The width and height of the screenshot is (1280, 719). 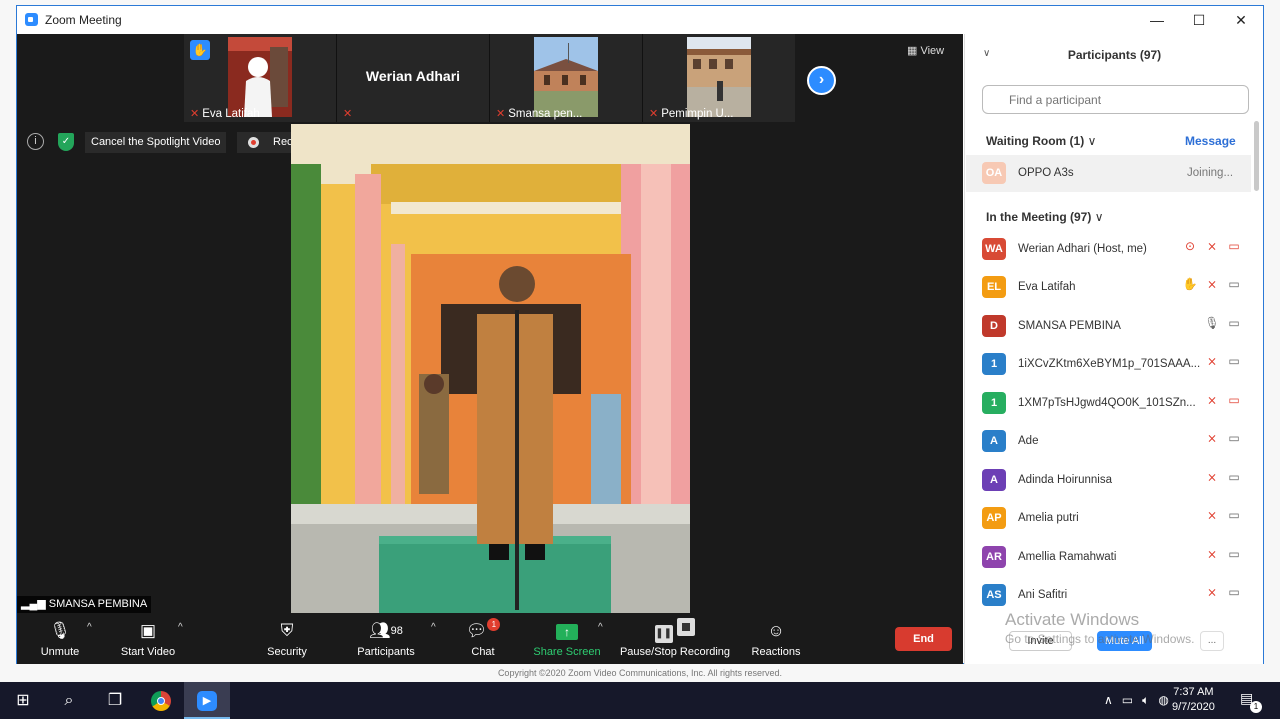 What do you see at coordinates (148, 638) in the screenshot?
I see `start-video-button: ▣ Start Video` at bounding box center [148, 638].